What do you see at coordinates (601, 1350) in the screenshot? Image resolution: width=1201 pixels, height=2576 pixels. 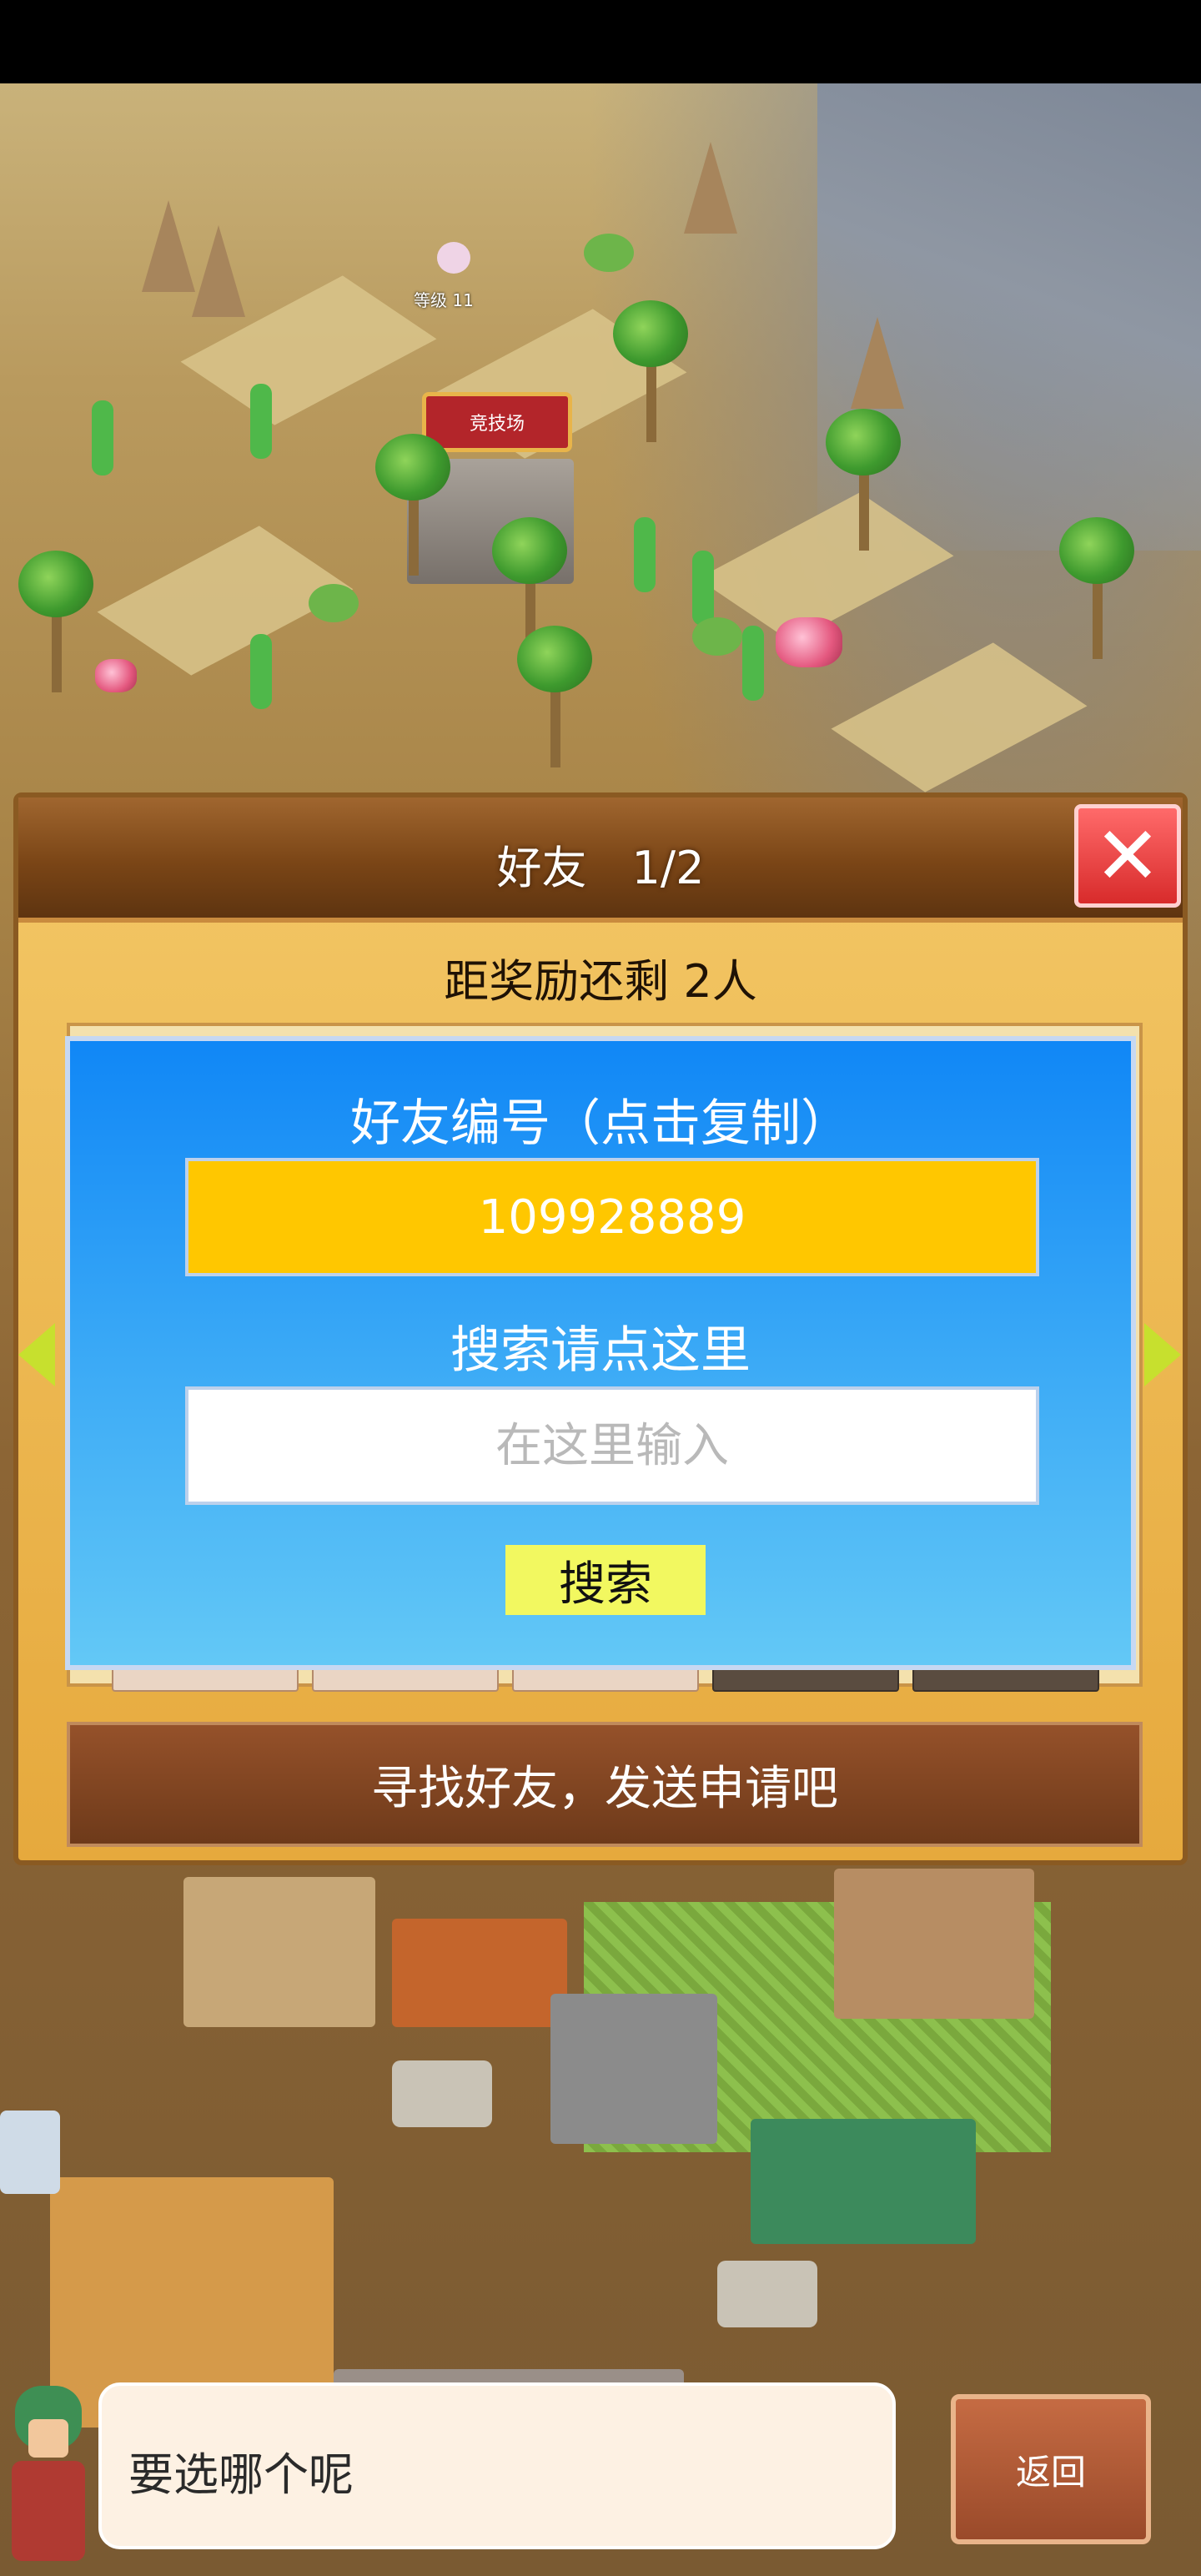 I see `search-title: 搜索请点这里` at bounding box center [601, 1350].